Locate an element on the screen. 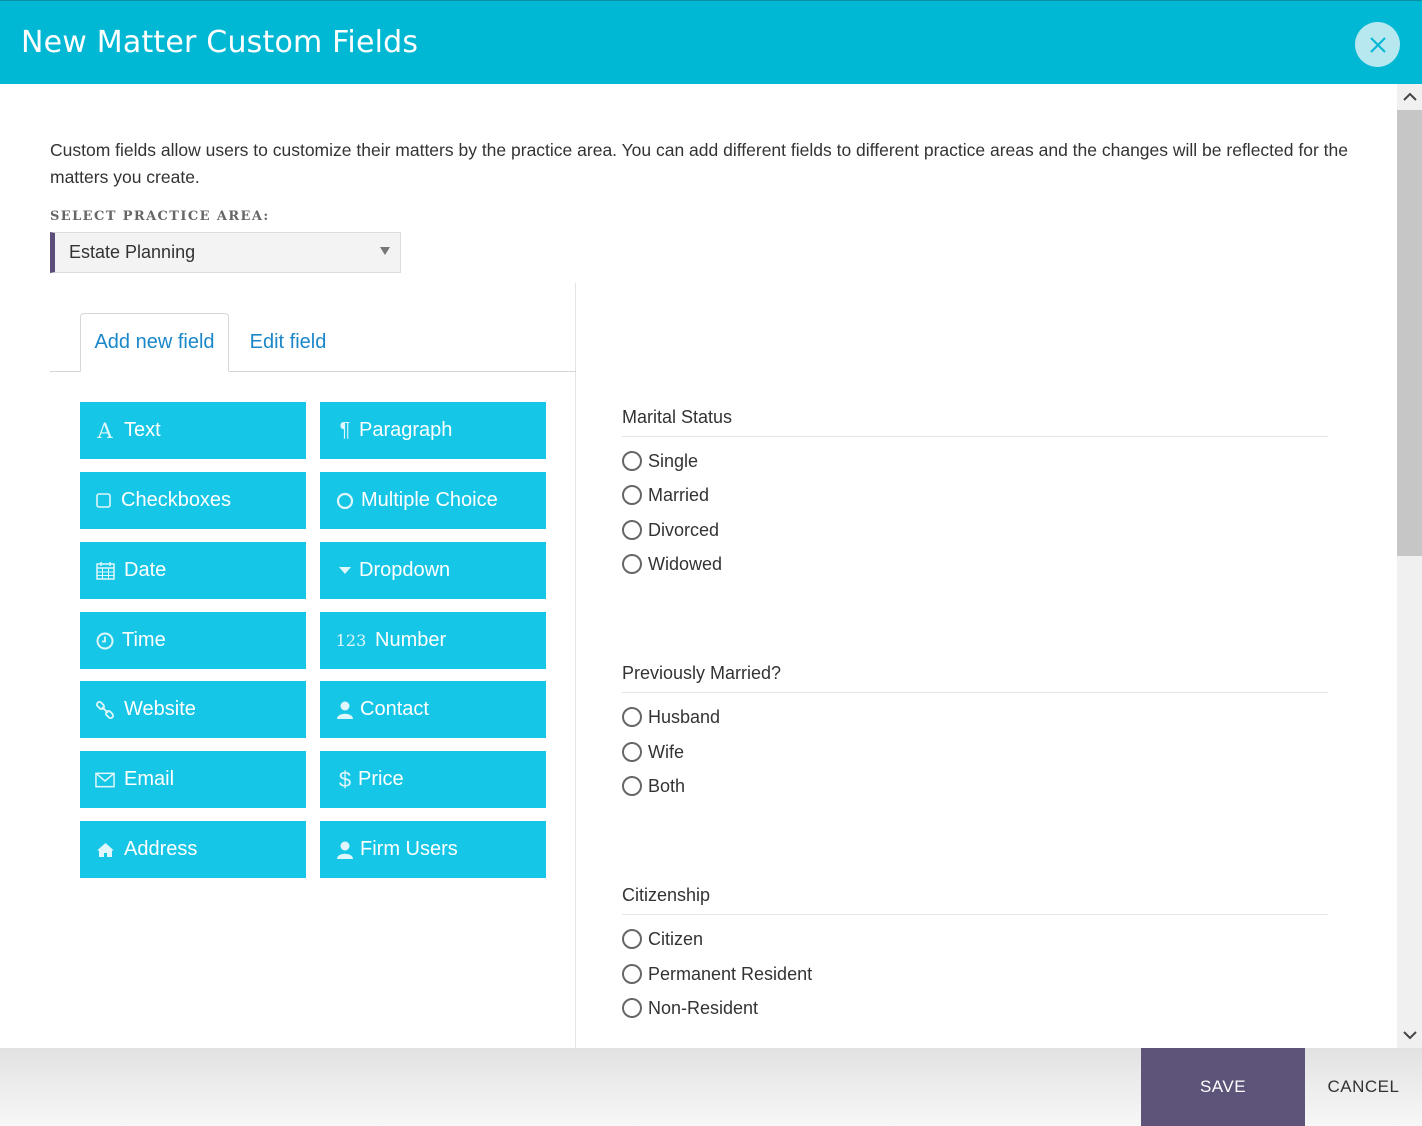 The image size is (1422, 1126). close-icon is located at coordinates (1377, 44).